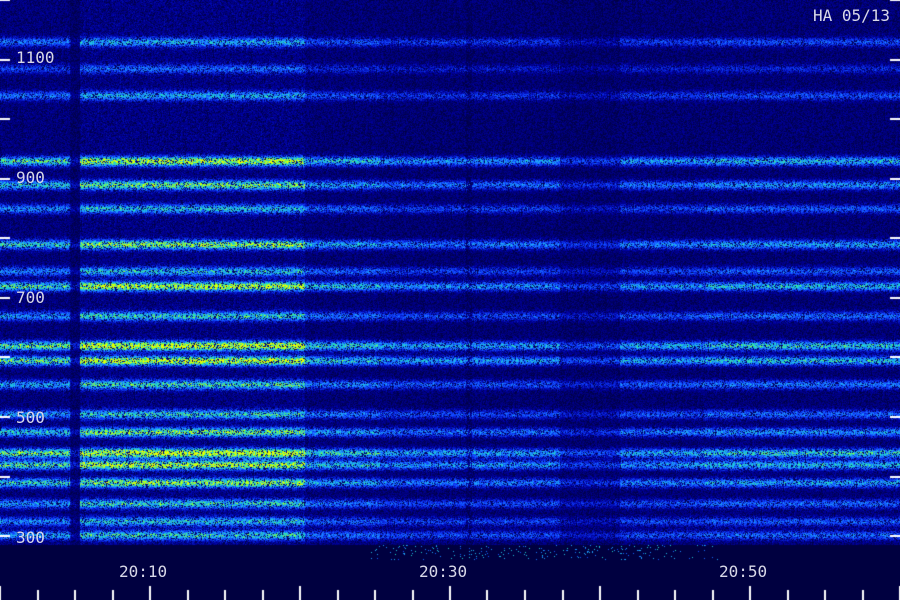  What do you see at coordinates (30, 297) in the screenshot?
I see `y-tick-label-700: 700` at bounding box center [30, 297].